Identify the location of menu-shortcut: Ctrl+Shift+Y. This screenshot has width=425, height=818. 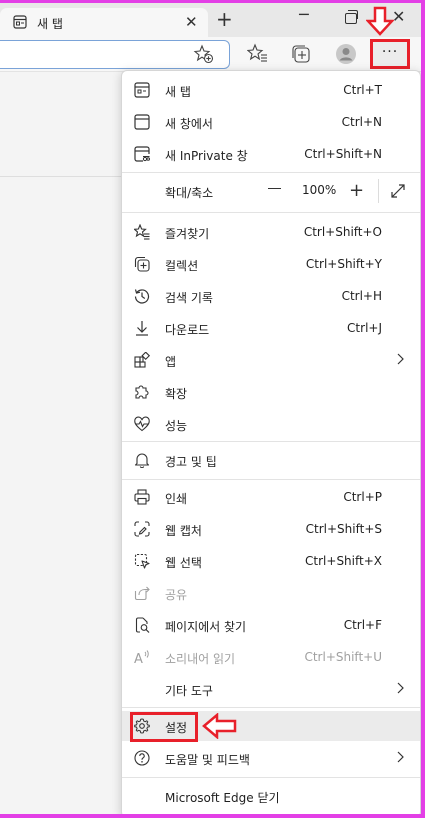
(343, 264).